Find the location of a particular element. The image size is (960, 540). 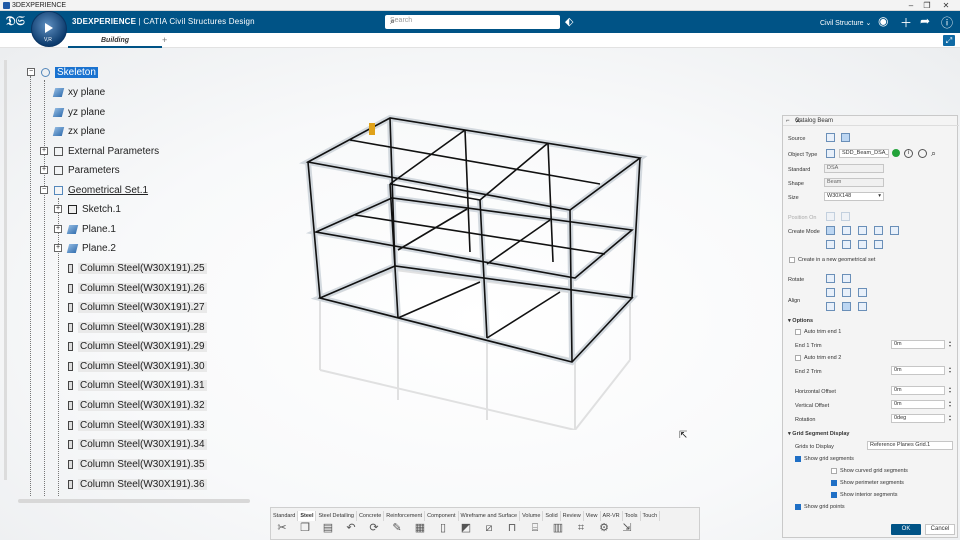

beam-icon: ◩ is located at coordinates (466, 528).